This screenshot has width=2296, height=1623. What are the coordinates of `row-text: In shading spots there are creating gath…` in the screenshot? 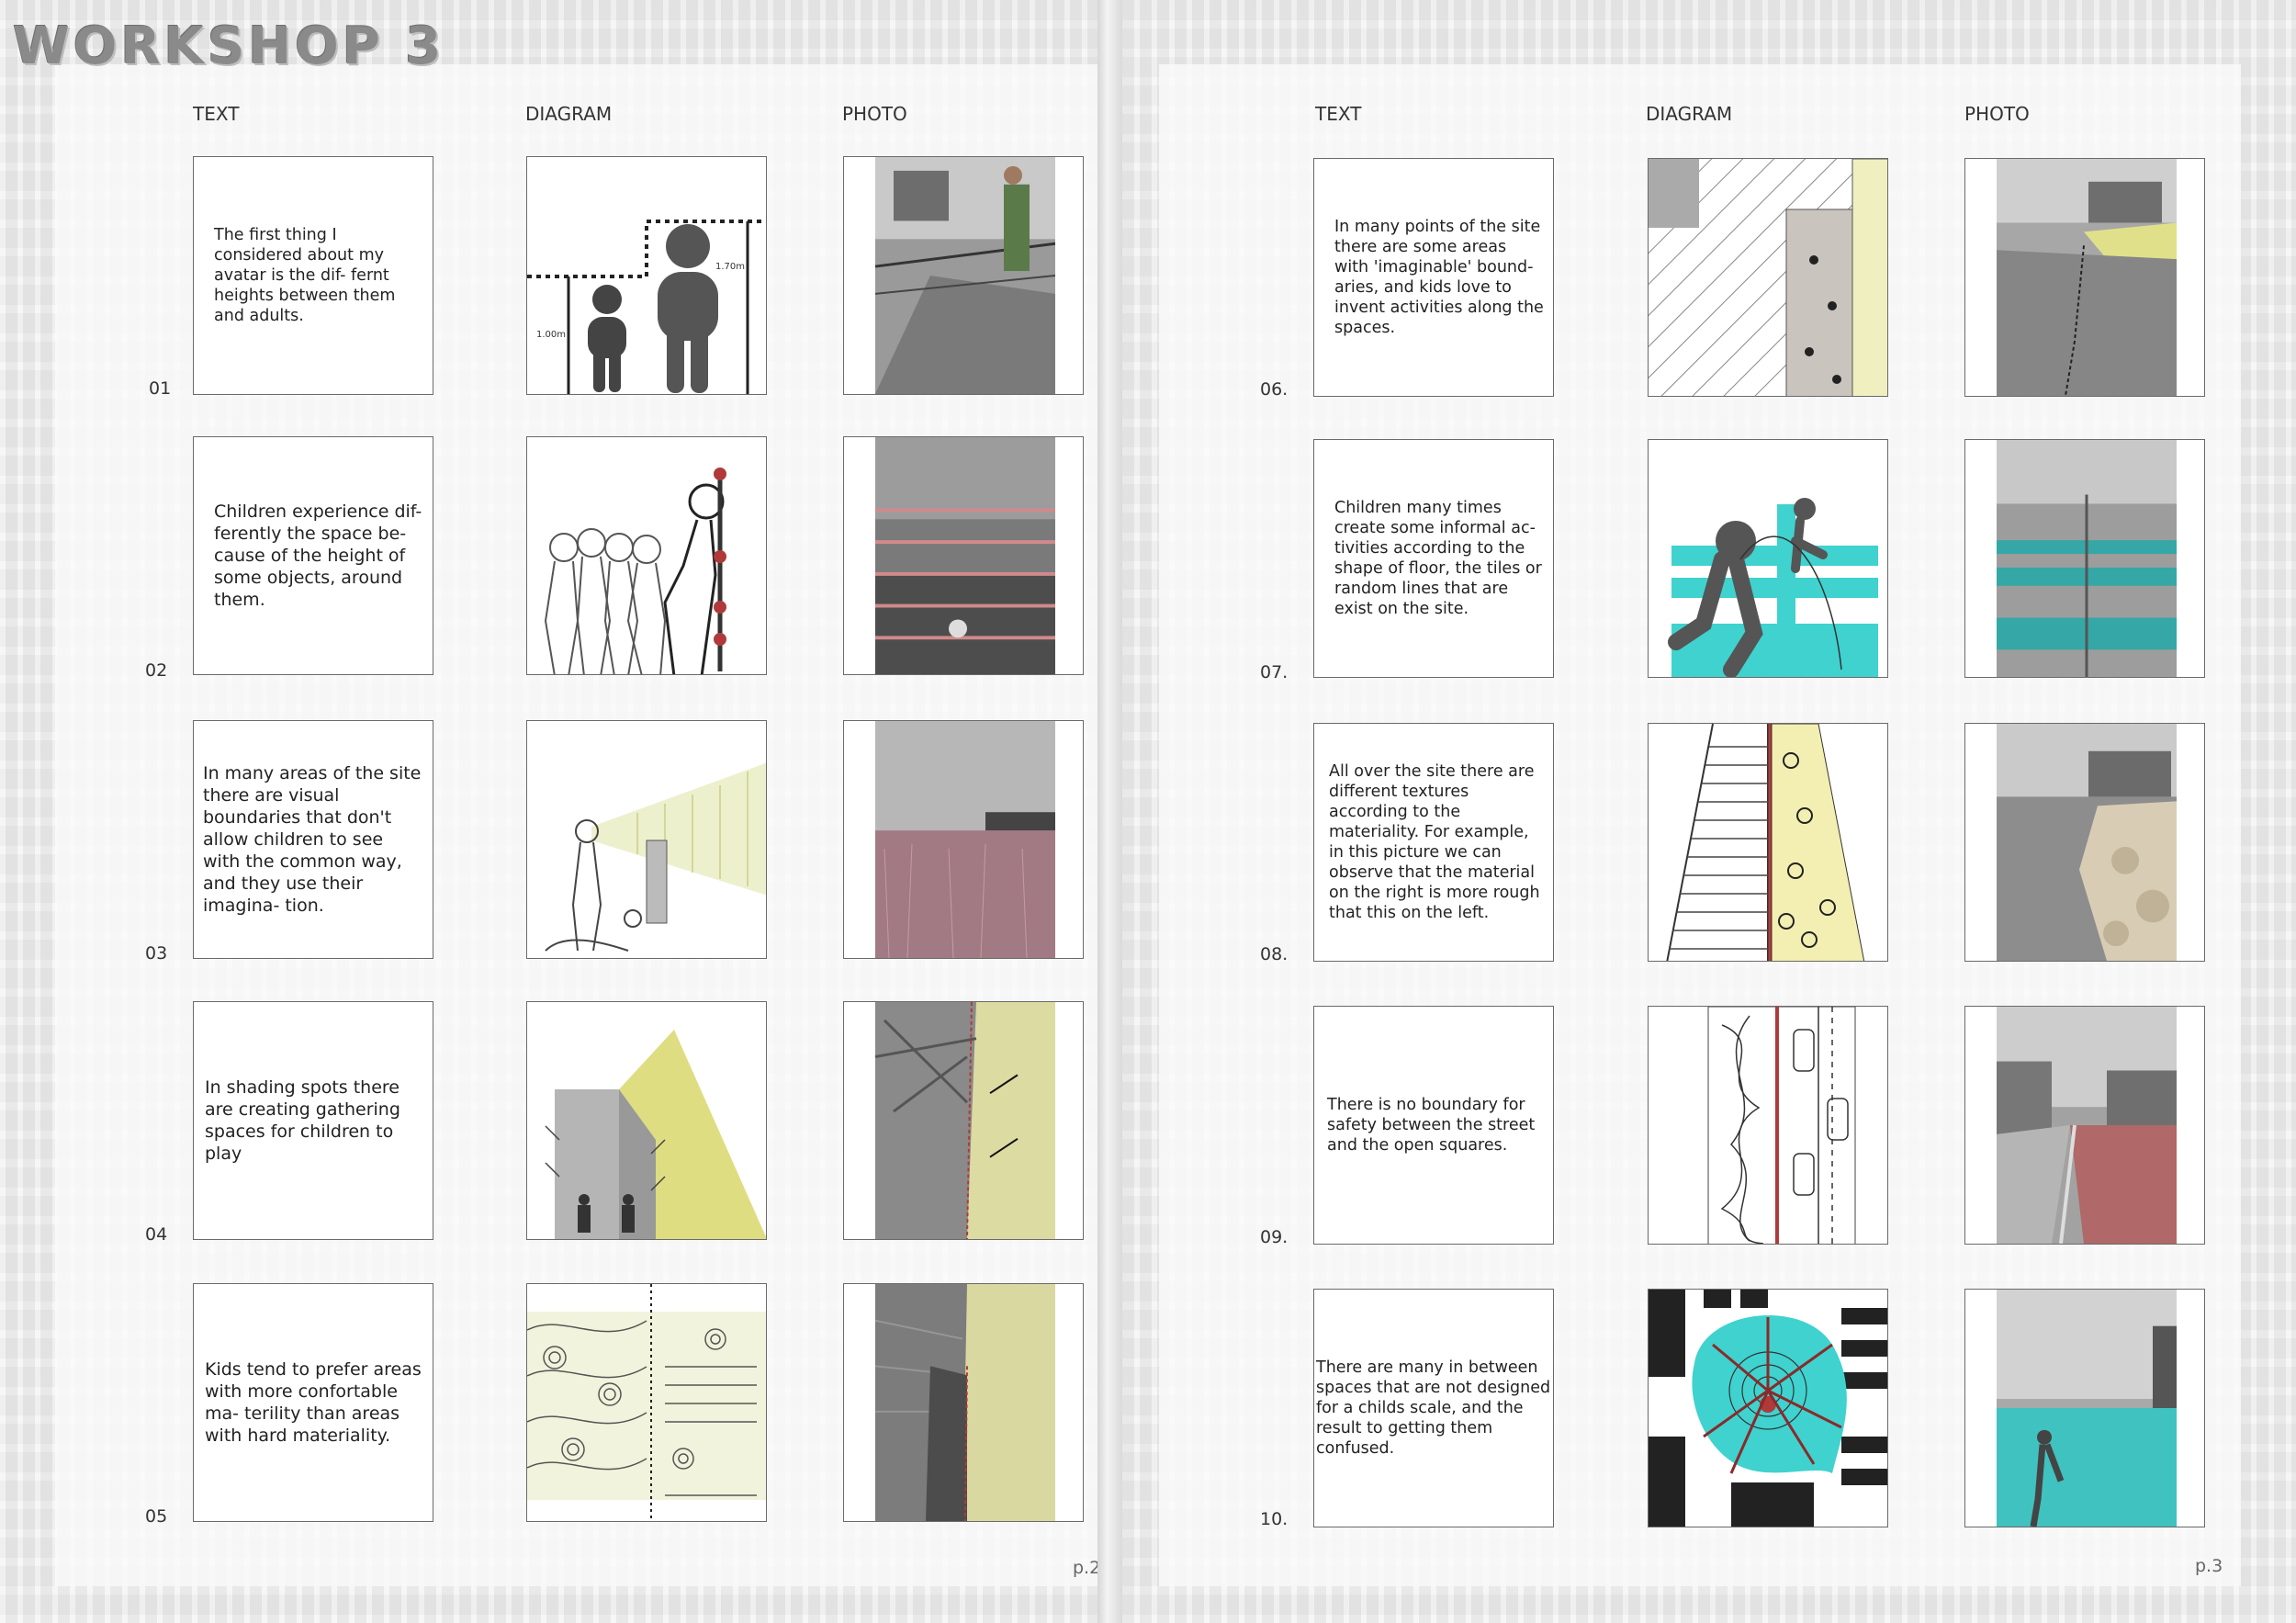 It's located at (302, 1120).